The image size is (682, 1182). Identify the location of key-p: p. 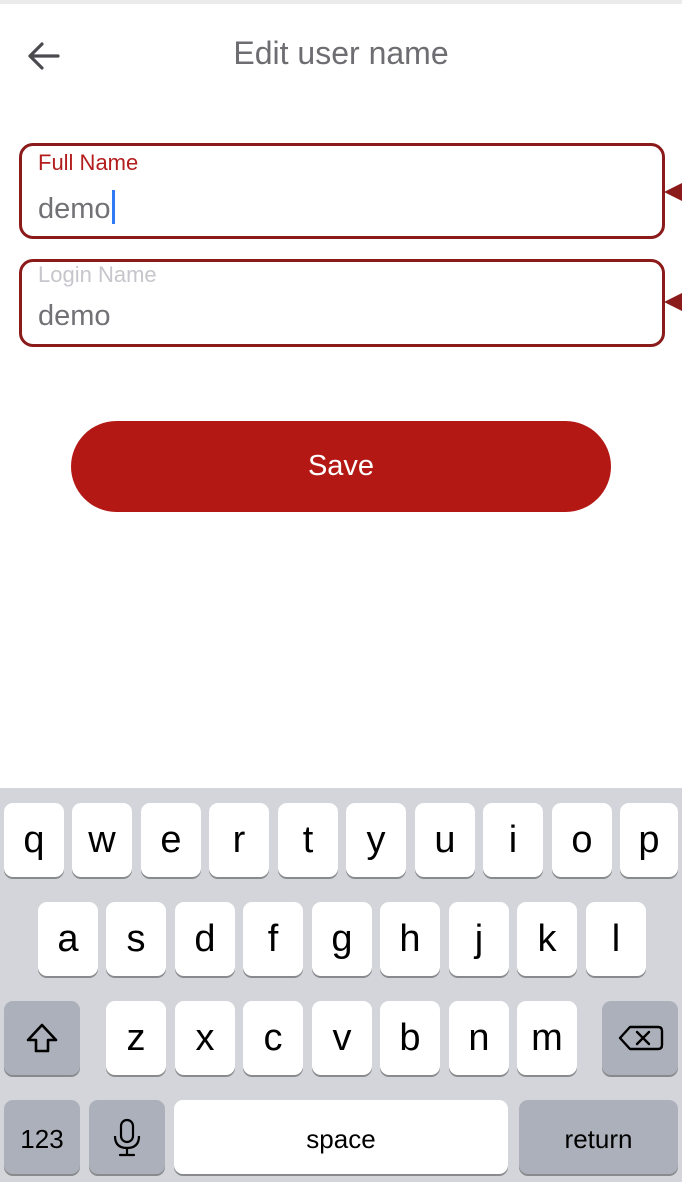
(649, 840).